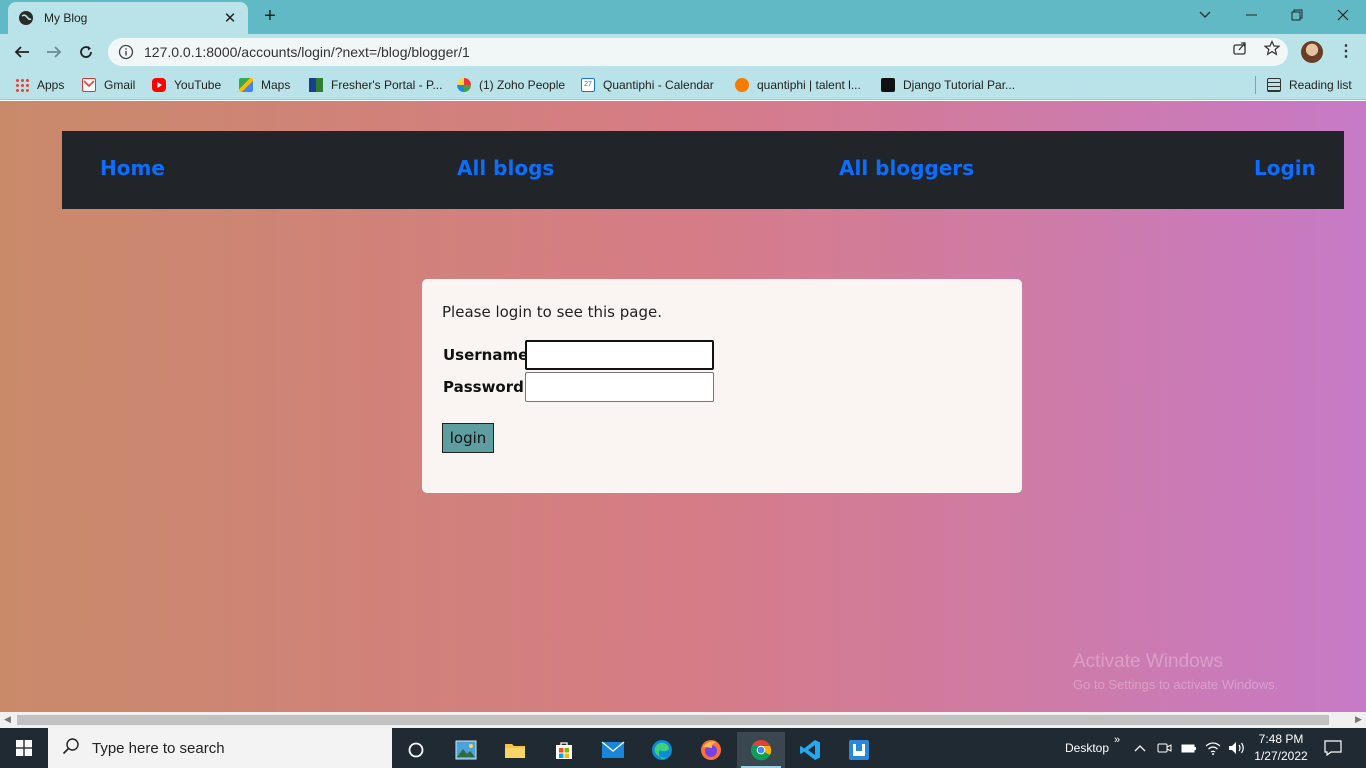  What do you see at coordinates (89, 85) in the screenshot?
I see `gmail-icon` at bounding box center [89, 85].